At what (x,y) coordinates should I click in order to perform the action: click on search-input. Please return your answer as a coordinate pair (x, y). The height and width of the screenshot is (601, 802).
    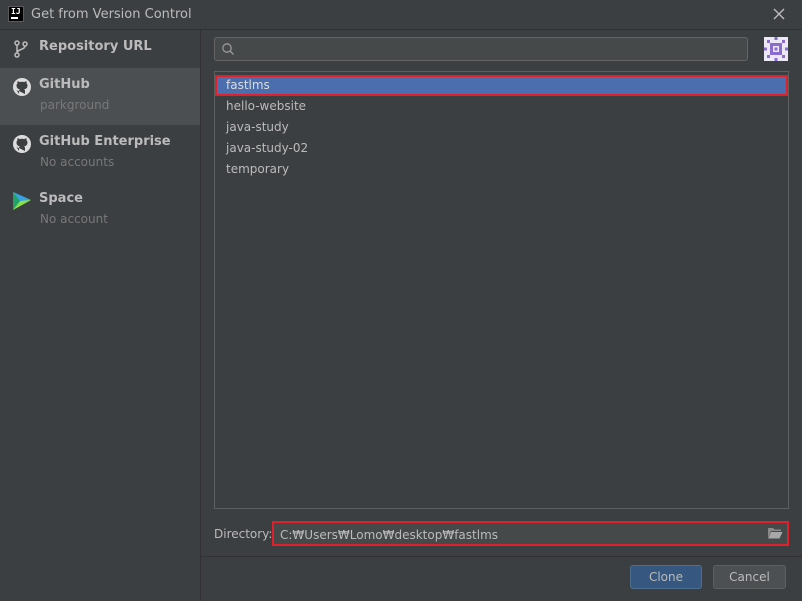
    Looking at the image, I should click on (491, 50).